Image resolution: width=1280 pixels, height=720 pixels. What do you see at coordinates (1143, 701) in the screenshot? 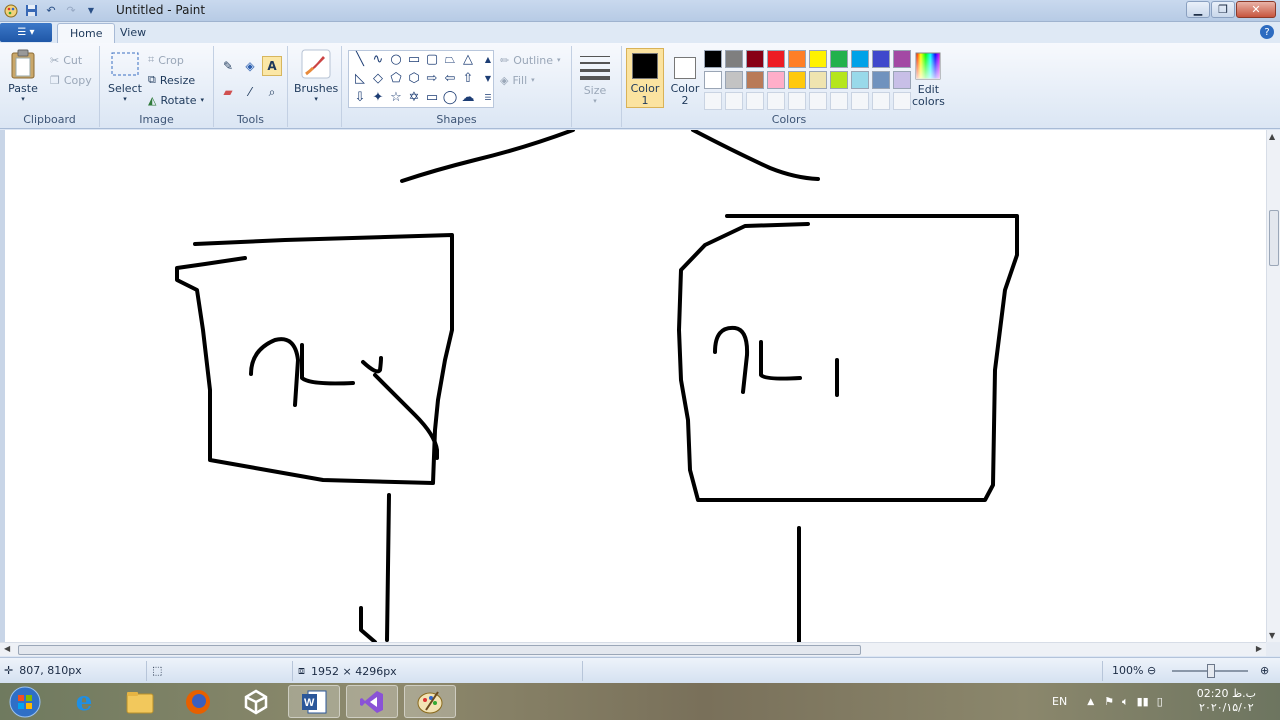
I see `network-icon: ▮▮` at bounding box center [1143, 701].